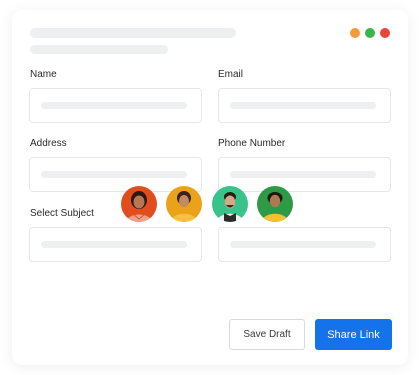 The height and width of the screenshot is (375, 420). I want to click on green-dot, so click(370, 33).